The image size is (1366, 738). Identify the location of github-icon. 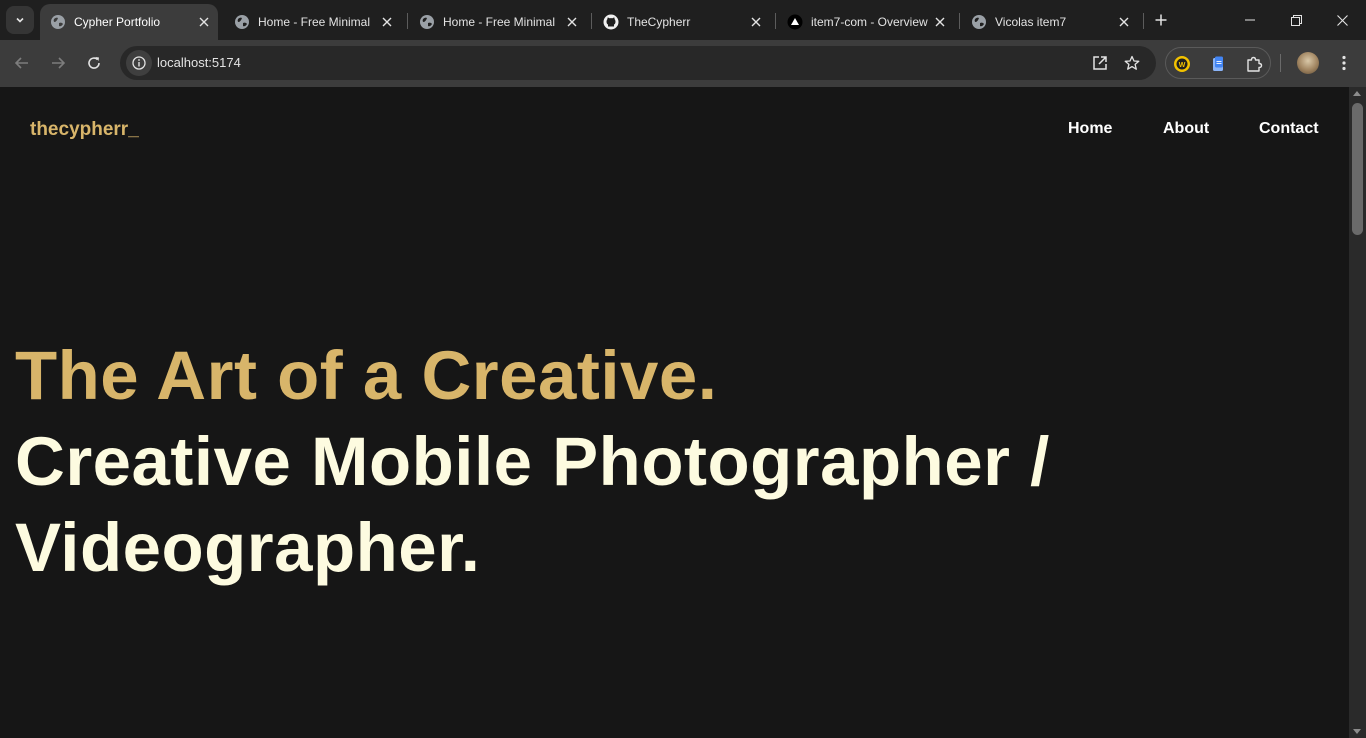
(611, 22).